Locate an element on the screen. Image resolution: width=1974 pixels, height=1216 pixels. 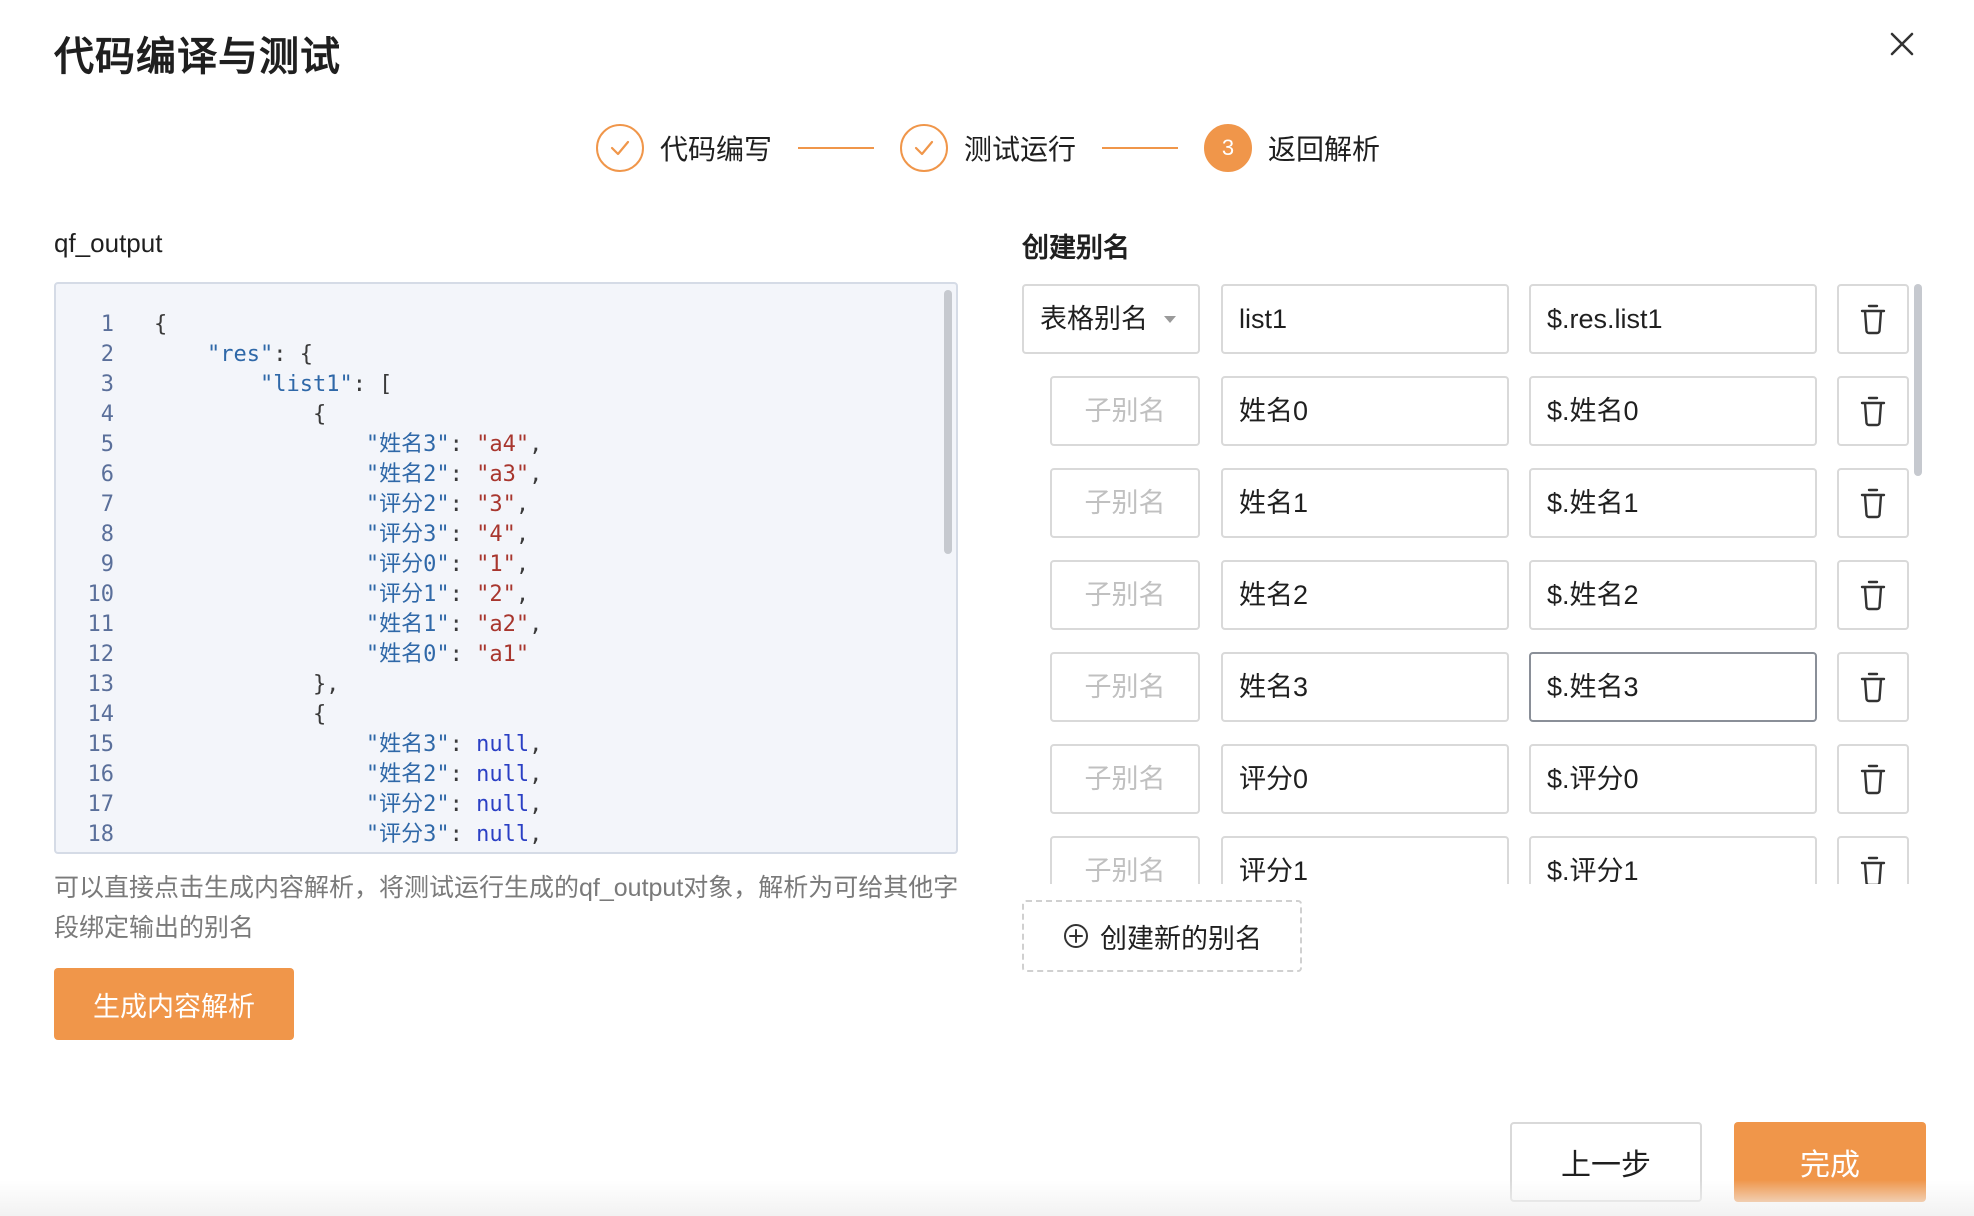
code-line: 8 "评分3": "4", is located at coordinates (496, 535).